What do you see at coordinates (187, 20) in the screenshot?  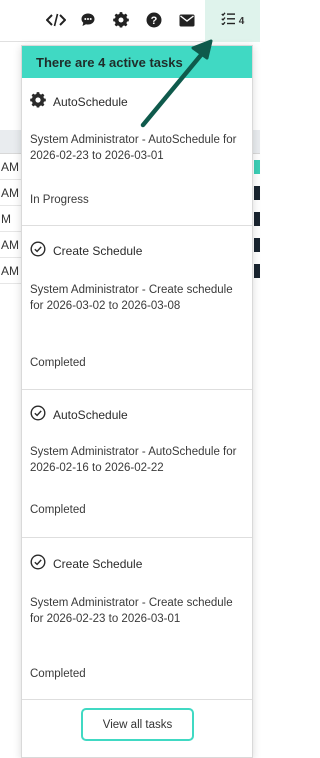 I see `mail-icon` at bounding box center [187, 20].